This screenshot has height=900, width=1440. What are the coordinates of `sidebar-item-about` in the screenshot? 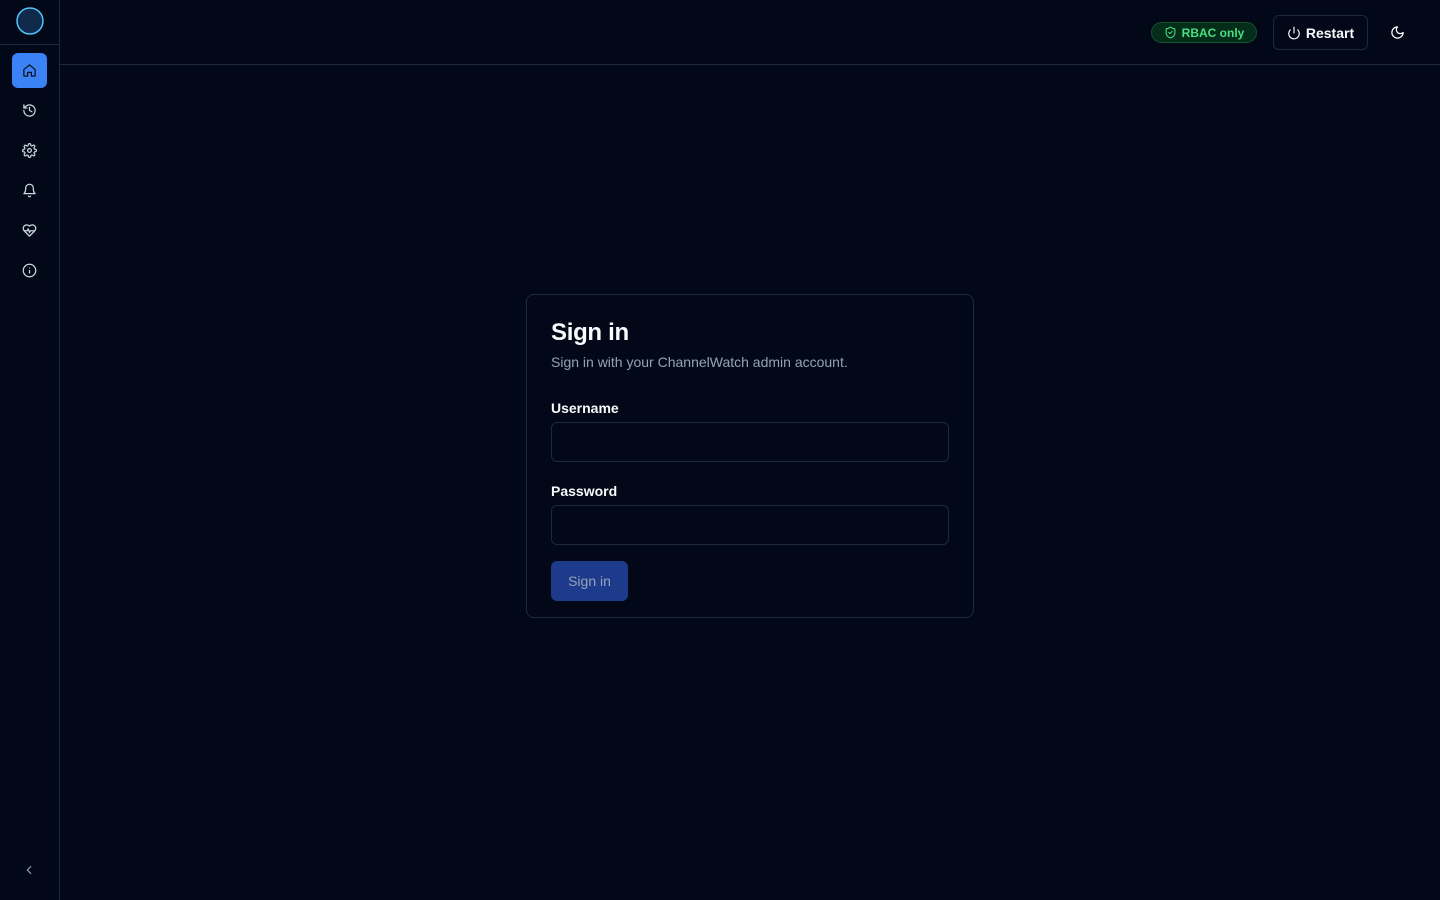 It's located at (29, 270).